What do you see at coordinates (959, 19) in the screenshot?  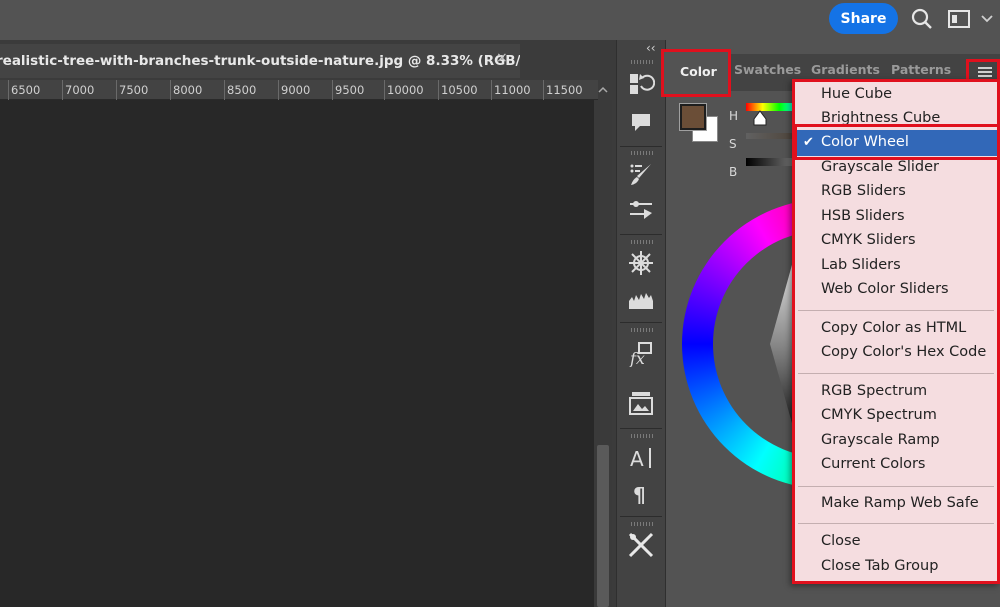 I see `workspace-icon` at bounding box center [959, 19].